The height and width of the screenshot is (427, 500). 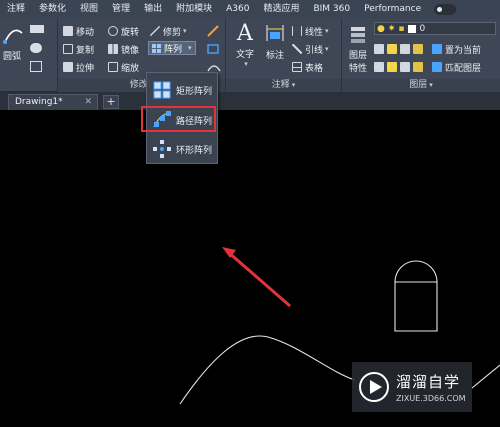 I want to click on rect-array-item: 矩形阵列, so click(x=183, y=90).